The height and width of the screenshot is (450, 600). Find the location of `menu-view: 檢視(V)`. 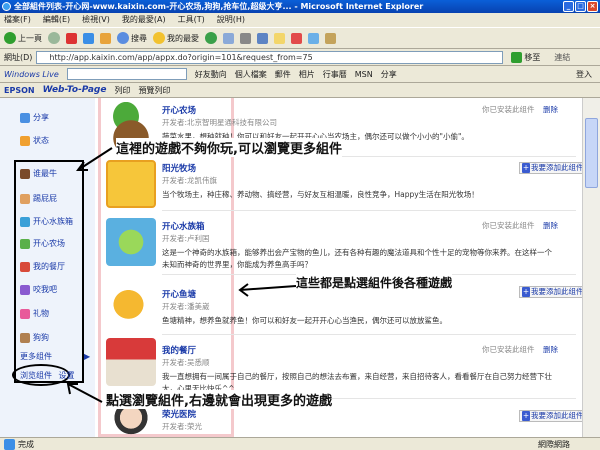

menu-view: 檢視(V) is located at coordinates (96, 20).